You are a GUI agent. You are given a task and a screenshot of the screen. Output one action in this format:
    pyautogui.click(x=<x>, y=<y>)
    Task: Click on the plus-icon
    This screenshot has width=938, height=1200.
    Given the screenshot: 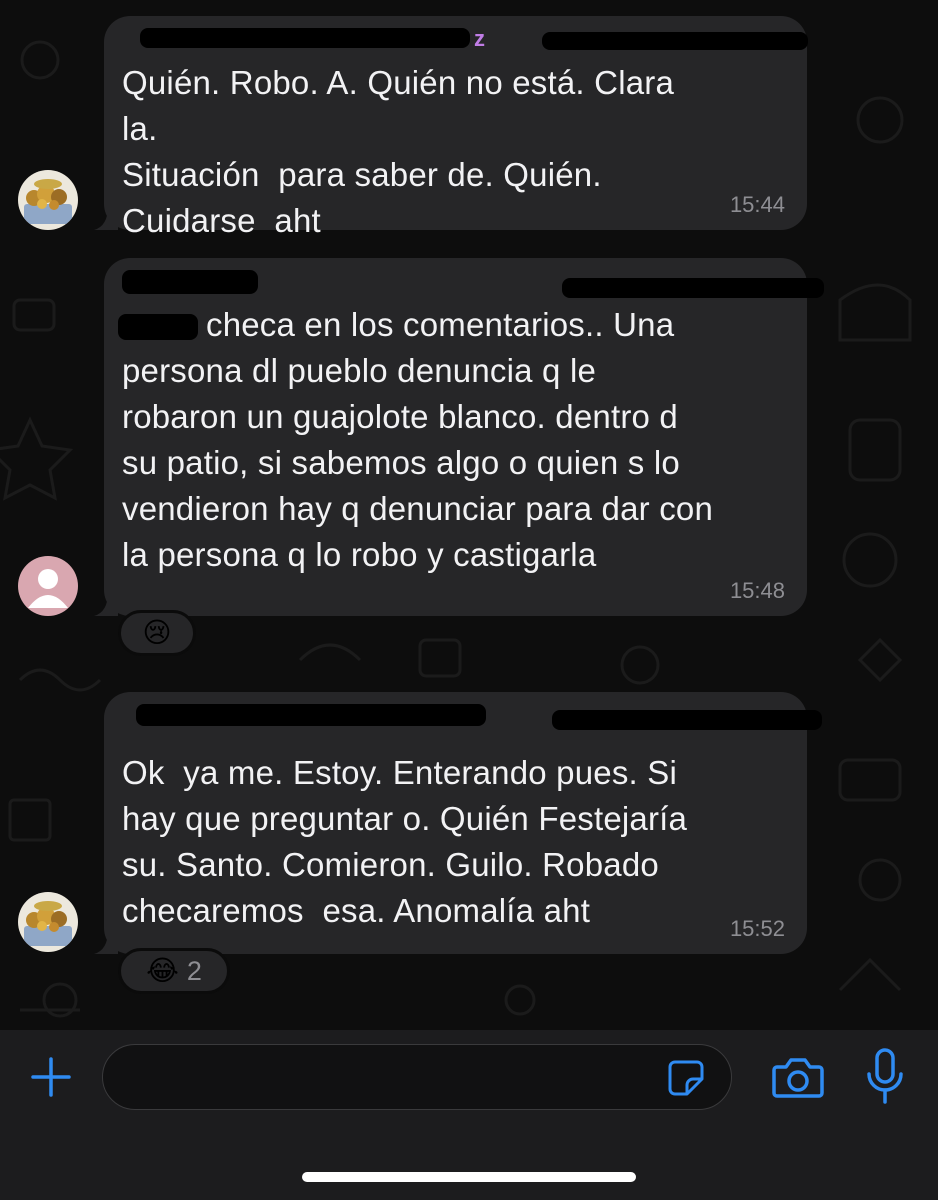 What is the action you would take?
    pyautogui.click(x=51, y=1077)
    